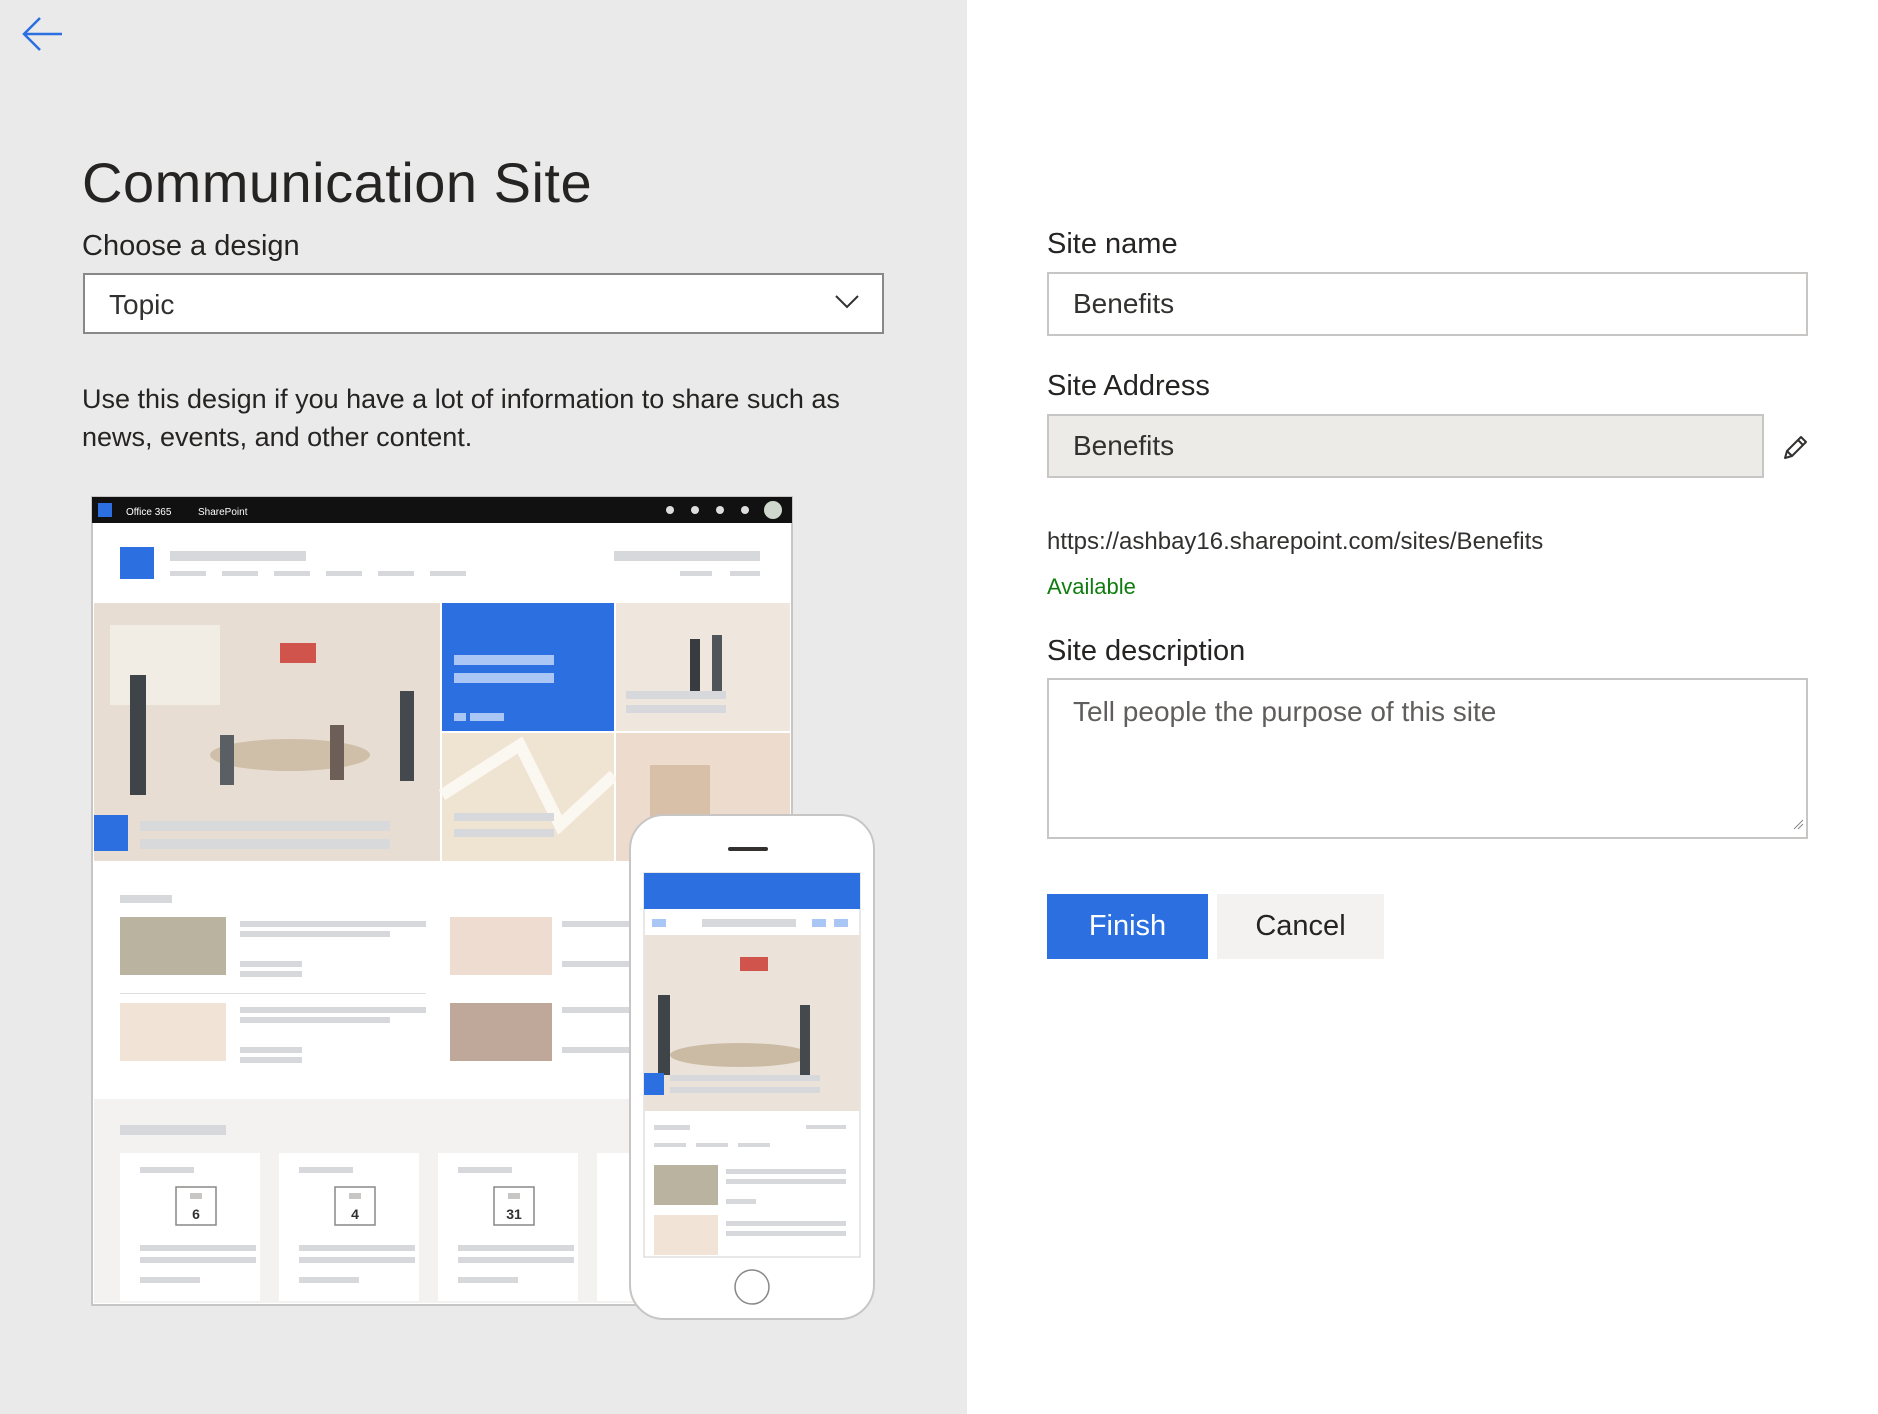 Image resolution: width=1878 pixels, height=1414 pixels. Describe the element at coordinates (1285, 711) in the screenshot. I see `site-description-placeholder: Tell people the purpose of this site` at that location.